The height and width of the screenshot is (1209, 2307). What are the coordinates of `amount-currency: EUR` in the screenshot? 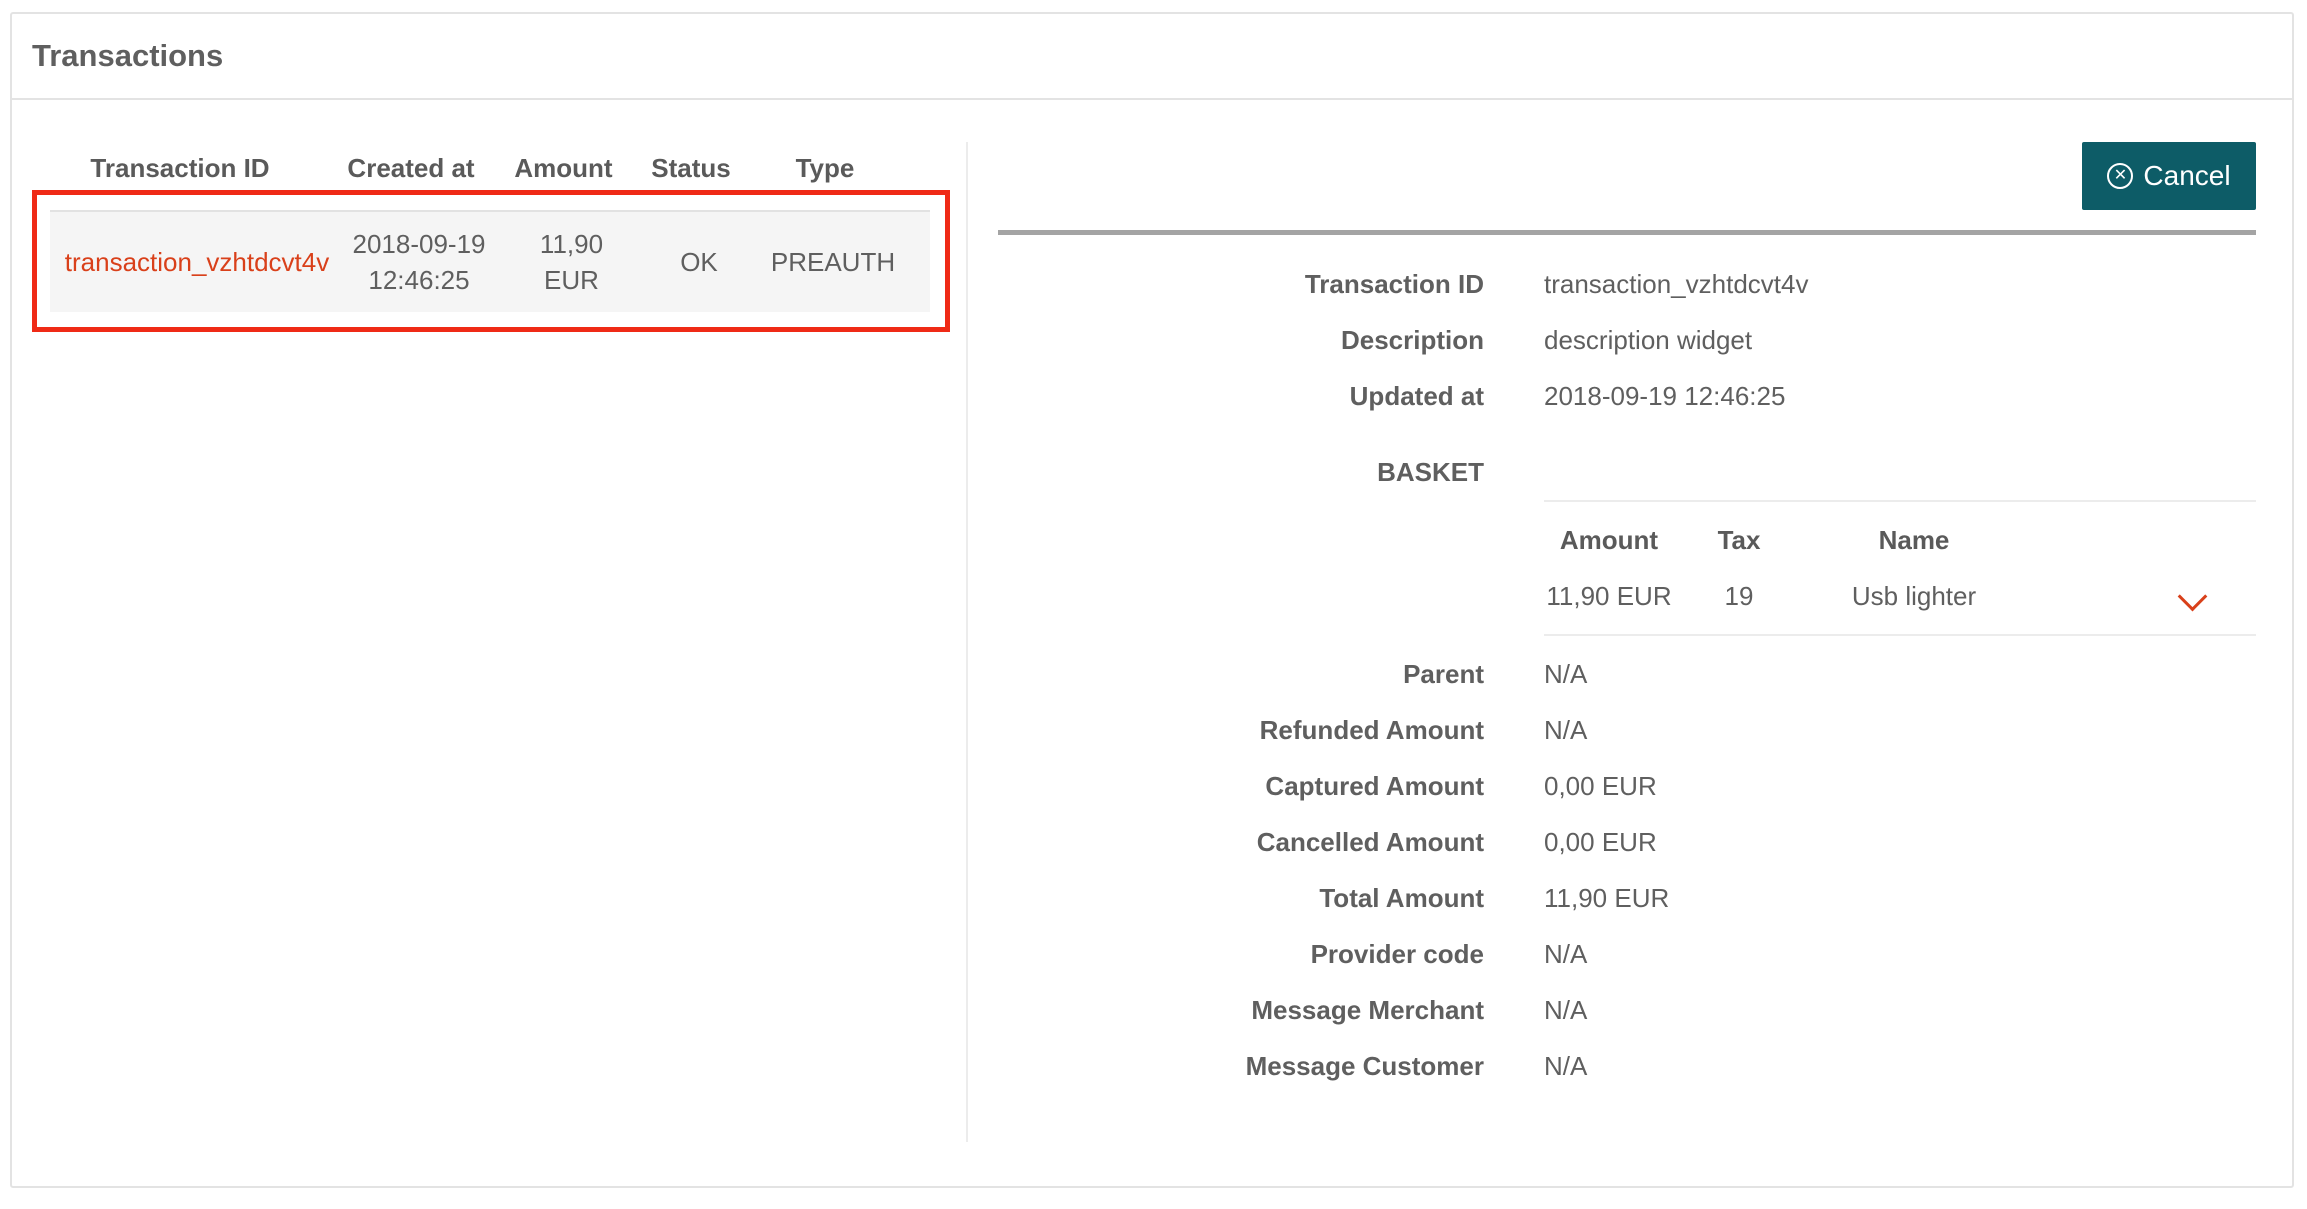 It's located at (571, 280).